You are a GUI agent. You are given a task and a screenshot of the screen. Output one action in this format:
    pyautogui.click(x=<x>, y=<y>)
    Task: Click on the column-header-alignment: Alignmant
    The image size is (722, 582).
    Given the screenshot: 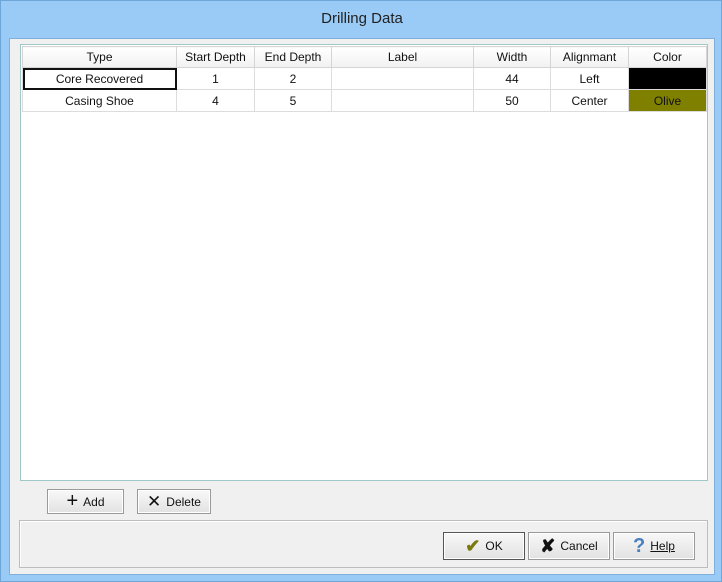 What is the action you would take?
    pyautogui.click(x=589, y=57)
    